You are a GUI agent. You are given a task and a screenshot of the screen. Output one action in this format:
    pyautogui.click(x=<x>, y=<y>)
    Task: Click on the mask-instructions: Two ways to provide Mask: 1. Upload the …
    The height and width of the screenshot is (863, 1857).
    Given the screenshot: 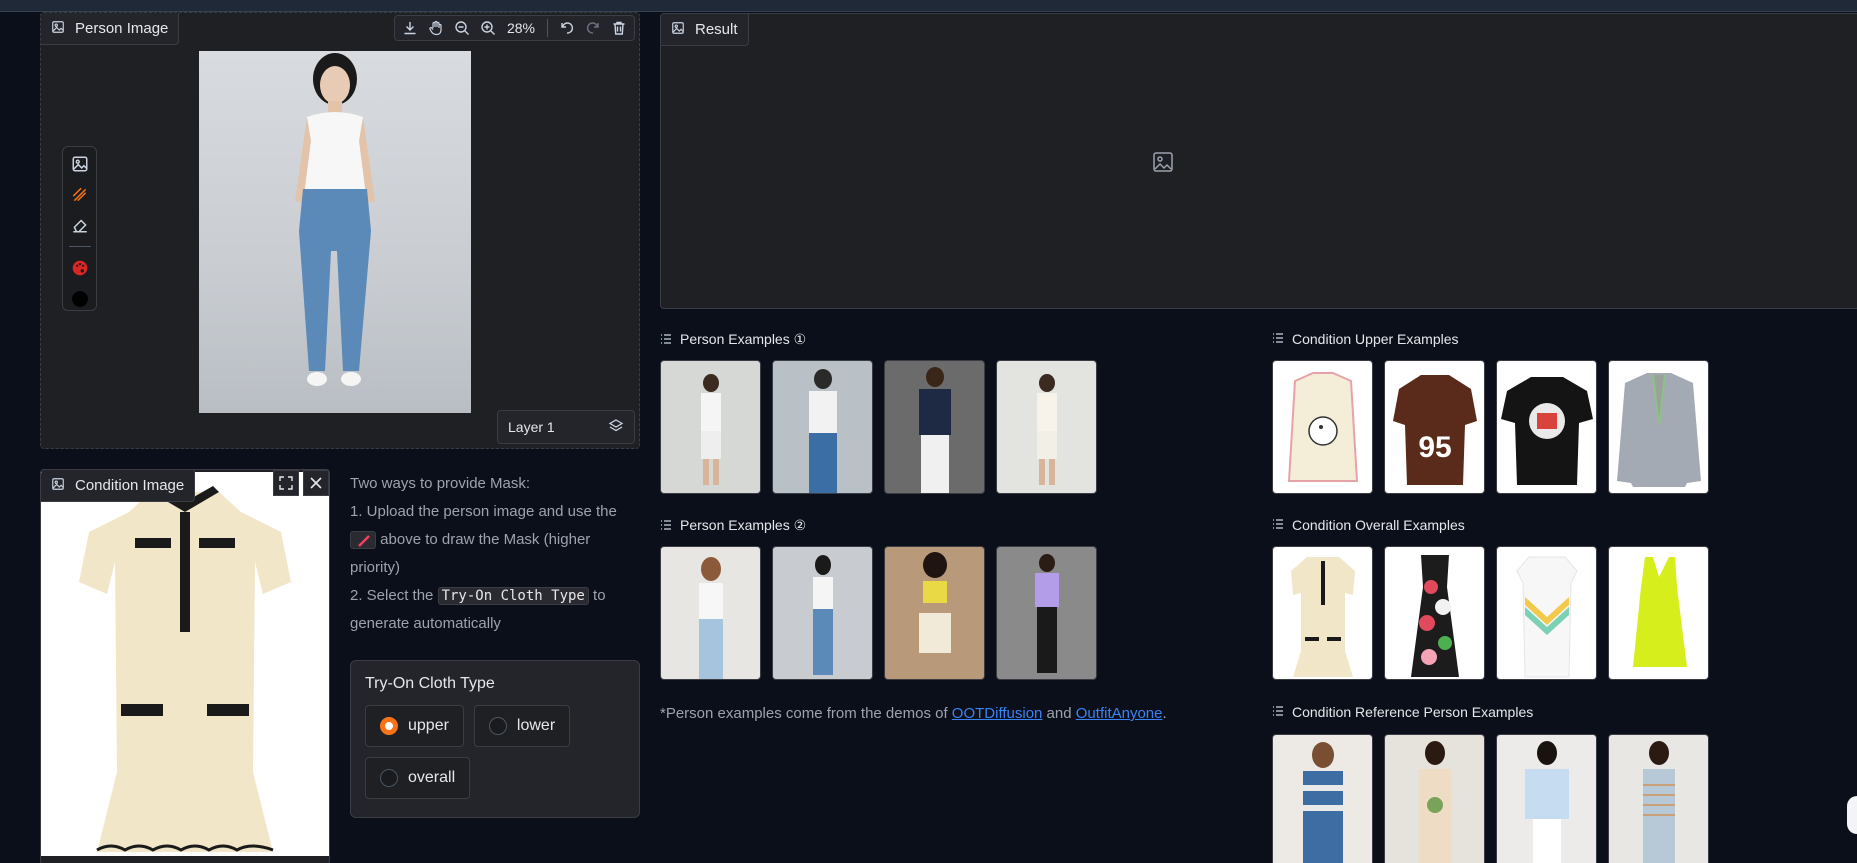 What is the action you would take?
    pyautogui.click(x=495, y=554)
    